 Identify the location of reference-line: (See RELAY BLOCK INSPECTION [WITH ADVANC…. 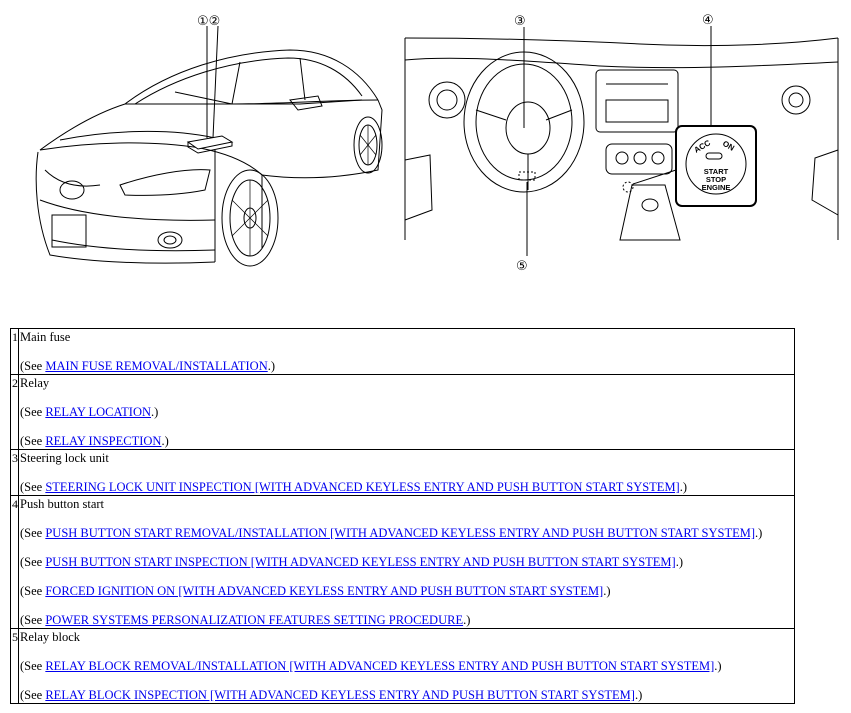
(407, 695).